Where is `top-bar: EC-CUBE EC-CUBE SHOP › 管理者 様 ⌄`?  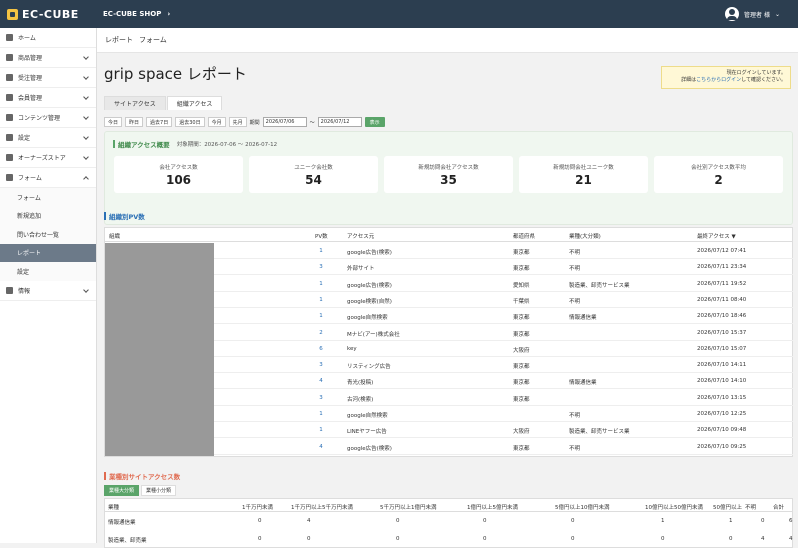 top-bar: EC-CUBE EC-CUBE SHOP › 管理者 様 ⌄ is located at coordinates (399, 14).